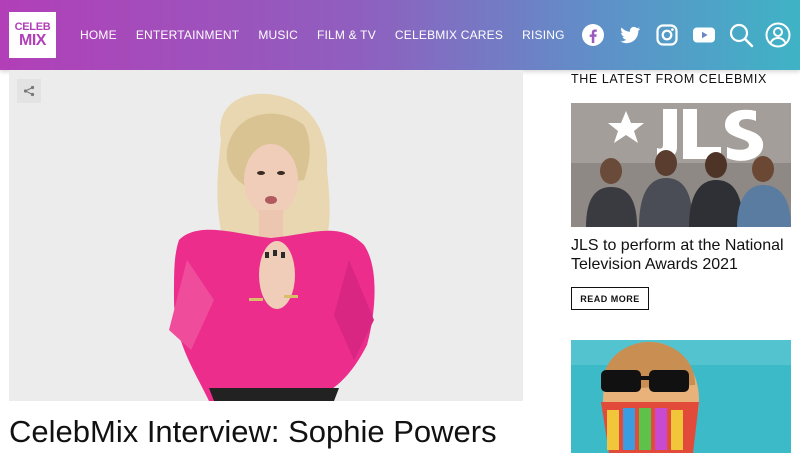 The height and width of the screenshot is (453, 800). I want to click on nav-home: HOME, so click(98, 35).